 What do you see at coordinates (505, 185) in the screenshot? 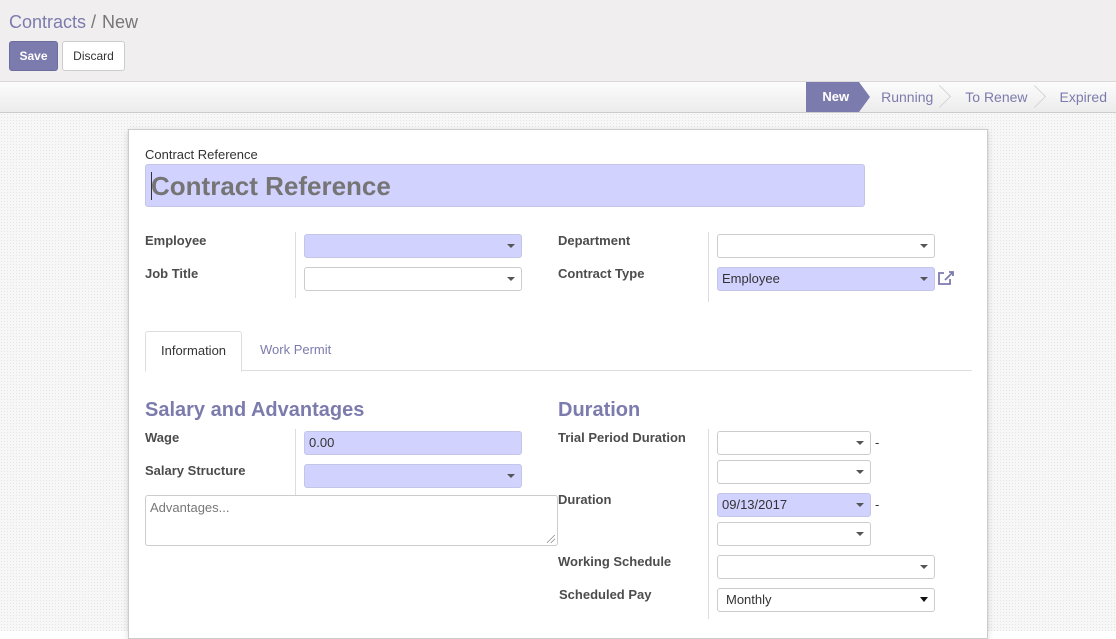
I see `contract-reference-input: Contract Reference` at bounding box center [505, 185].